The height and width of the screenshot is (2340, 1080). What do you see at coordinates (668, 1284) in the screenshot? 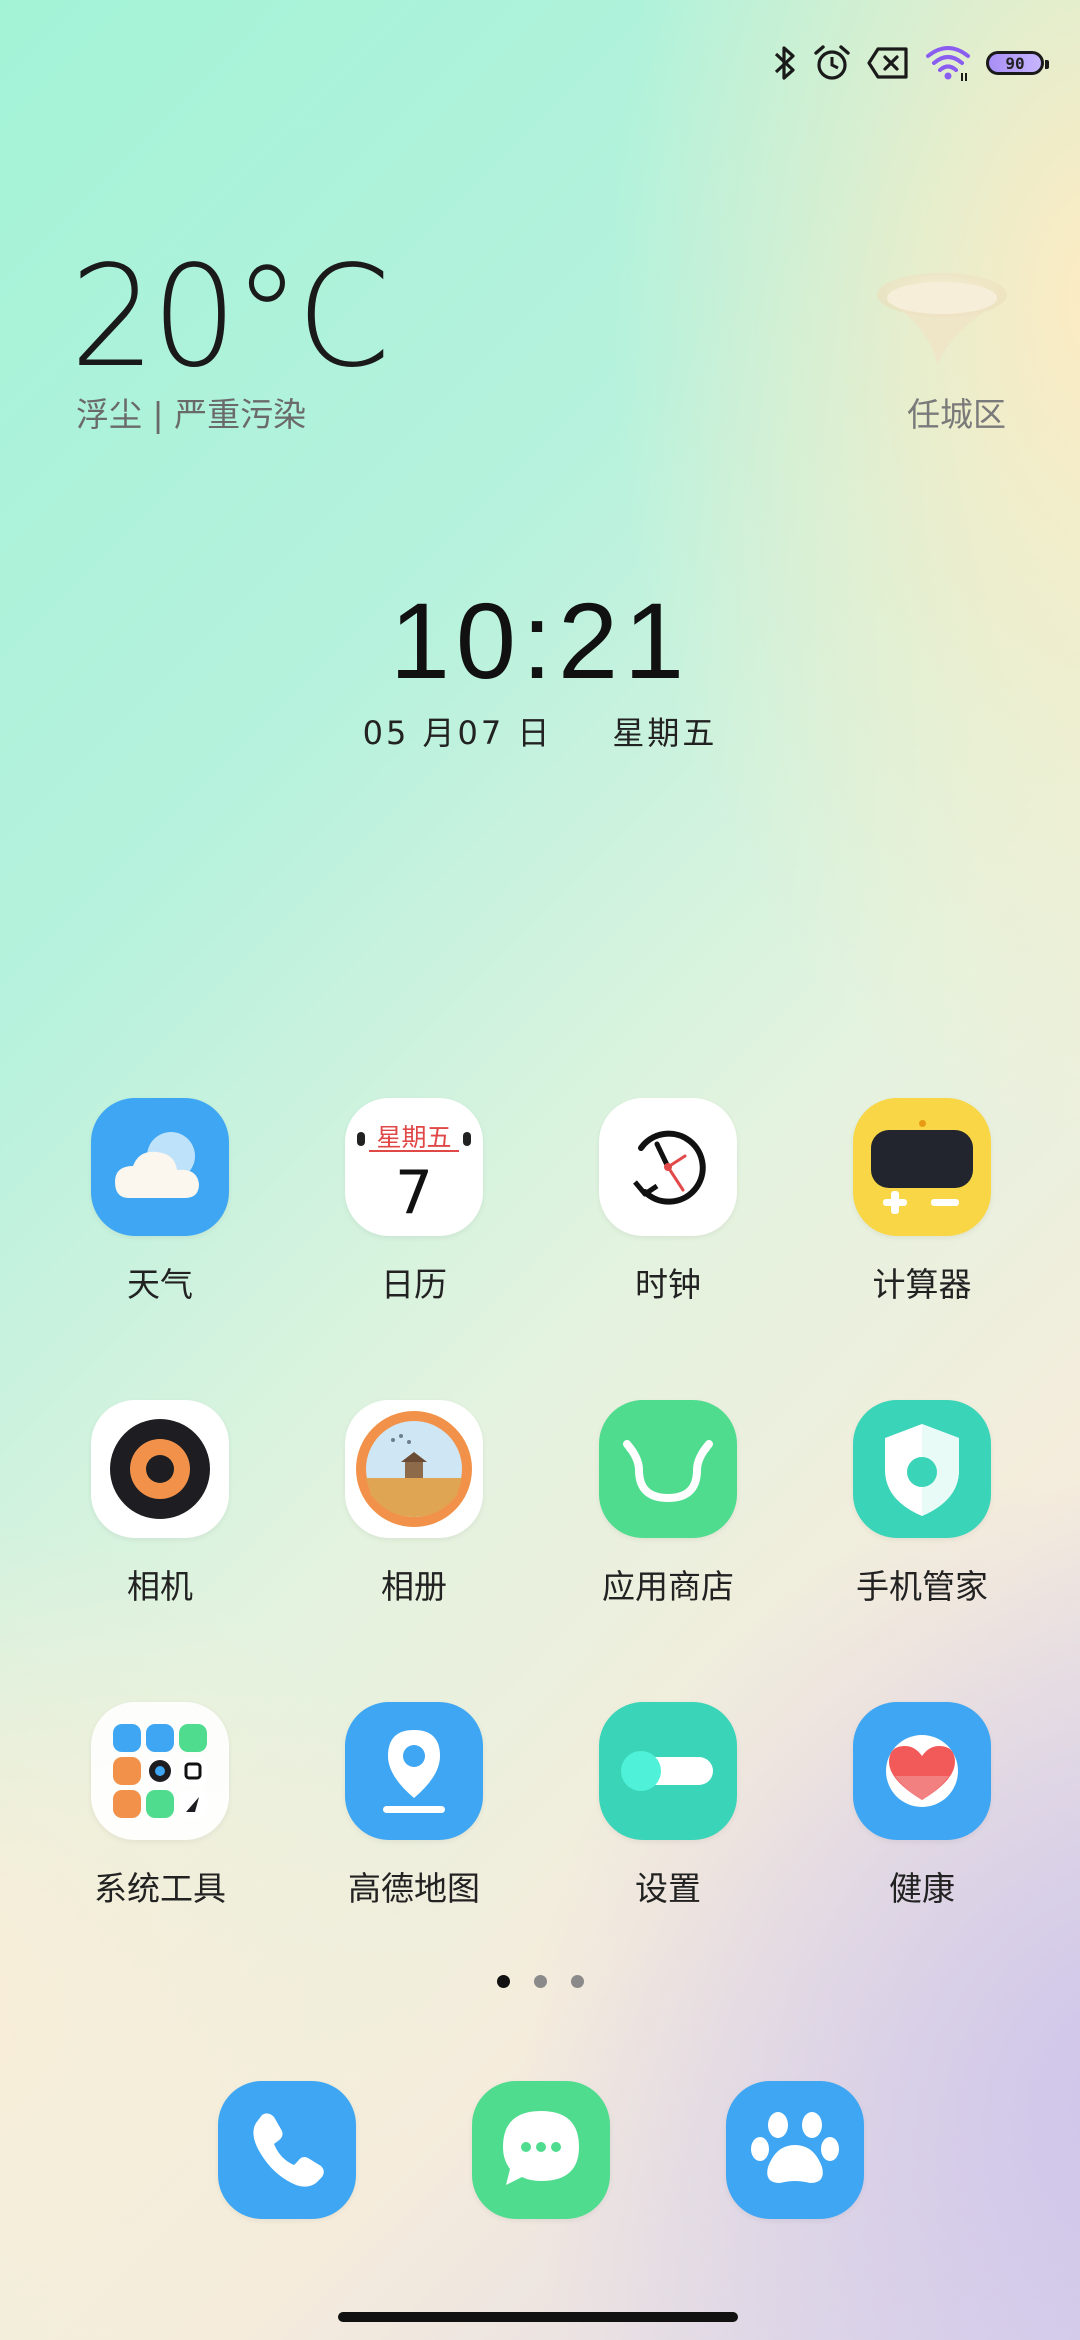
I see `app-label: 时钟` at bounding box center [668, 1284].